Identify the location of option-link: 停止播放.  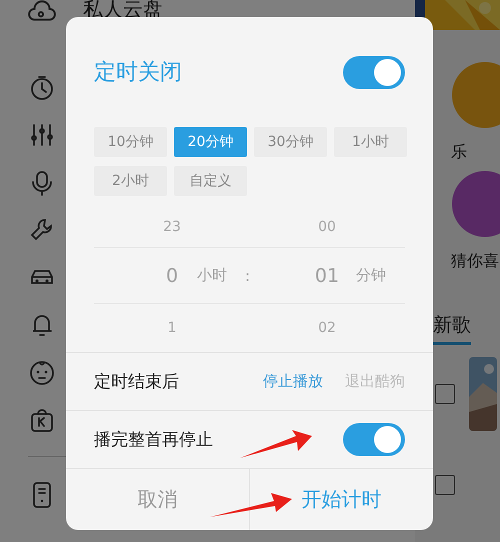
(293, 381).